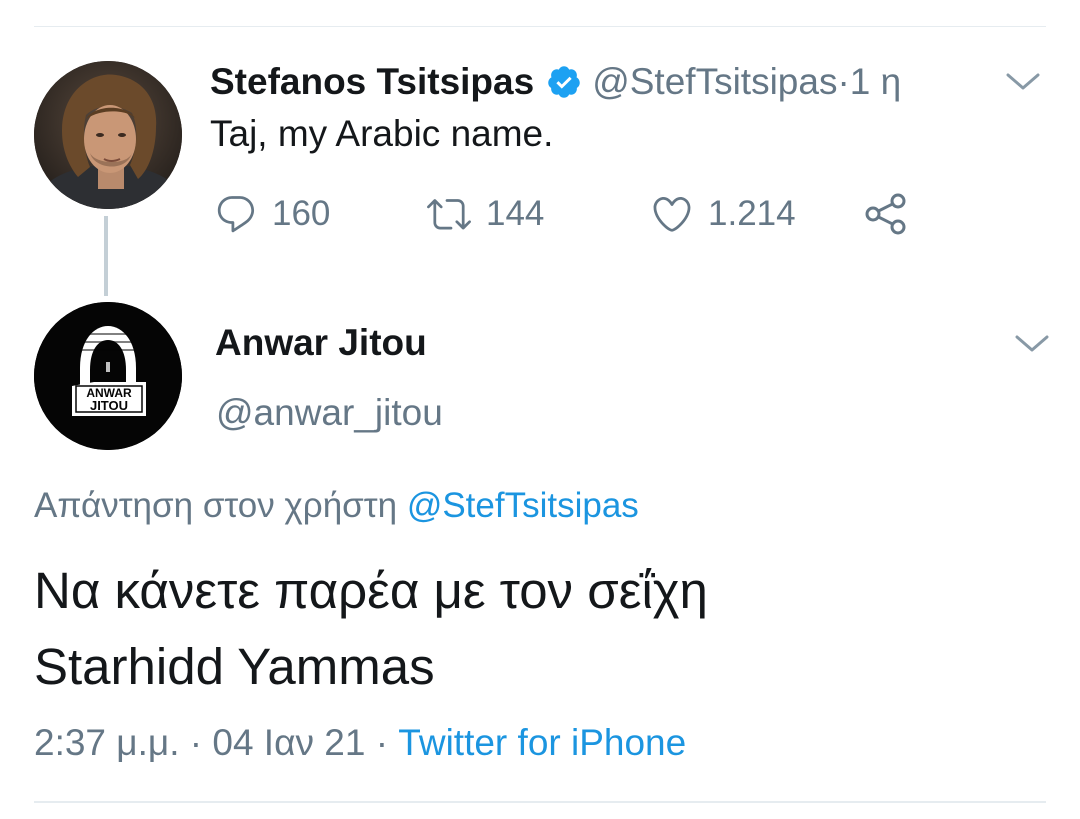 This screenshot has width=1080, height=819. What do you see at coordinates (540, 802) in the screenshot?
I see `bottom-divider` at bounding box center [540, 802].